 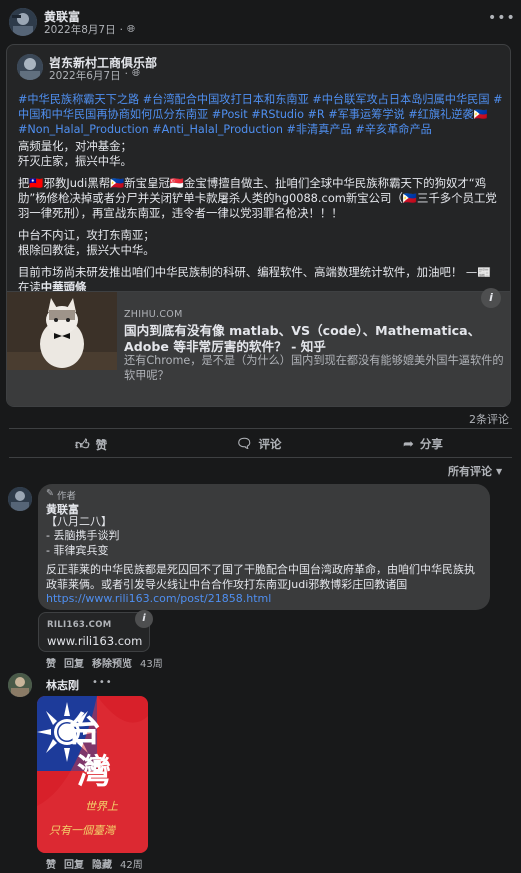 What do you see at coordinates (314, 368) in the screenshot?
I see `link-subtitle: 还有Chrome，是不是（为什么）国内到现在都没有能够媲美外国牛逼软件的软甲呢？` at bounding box center [314, 368].